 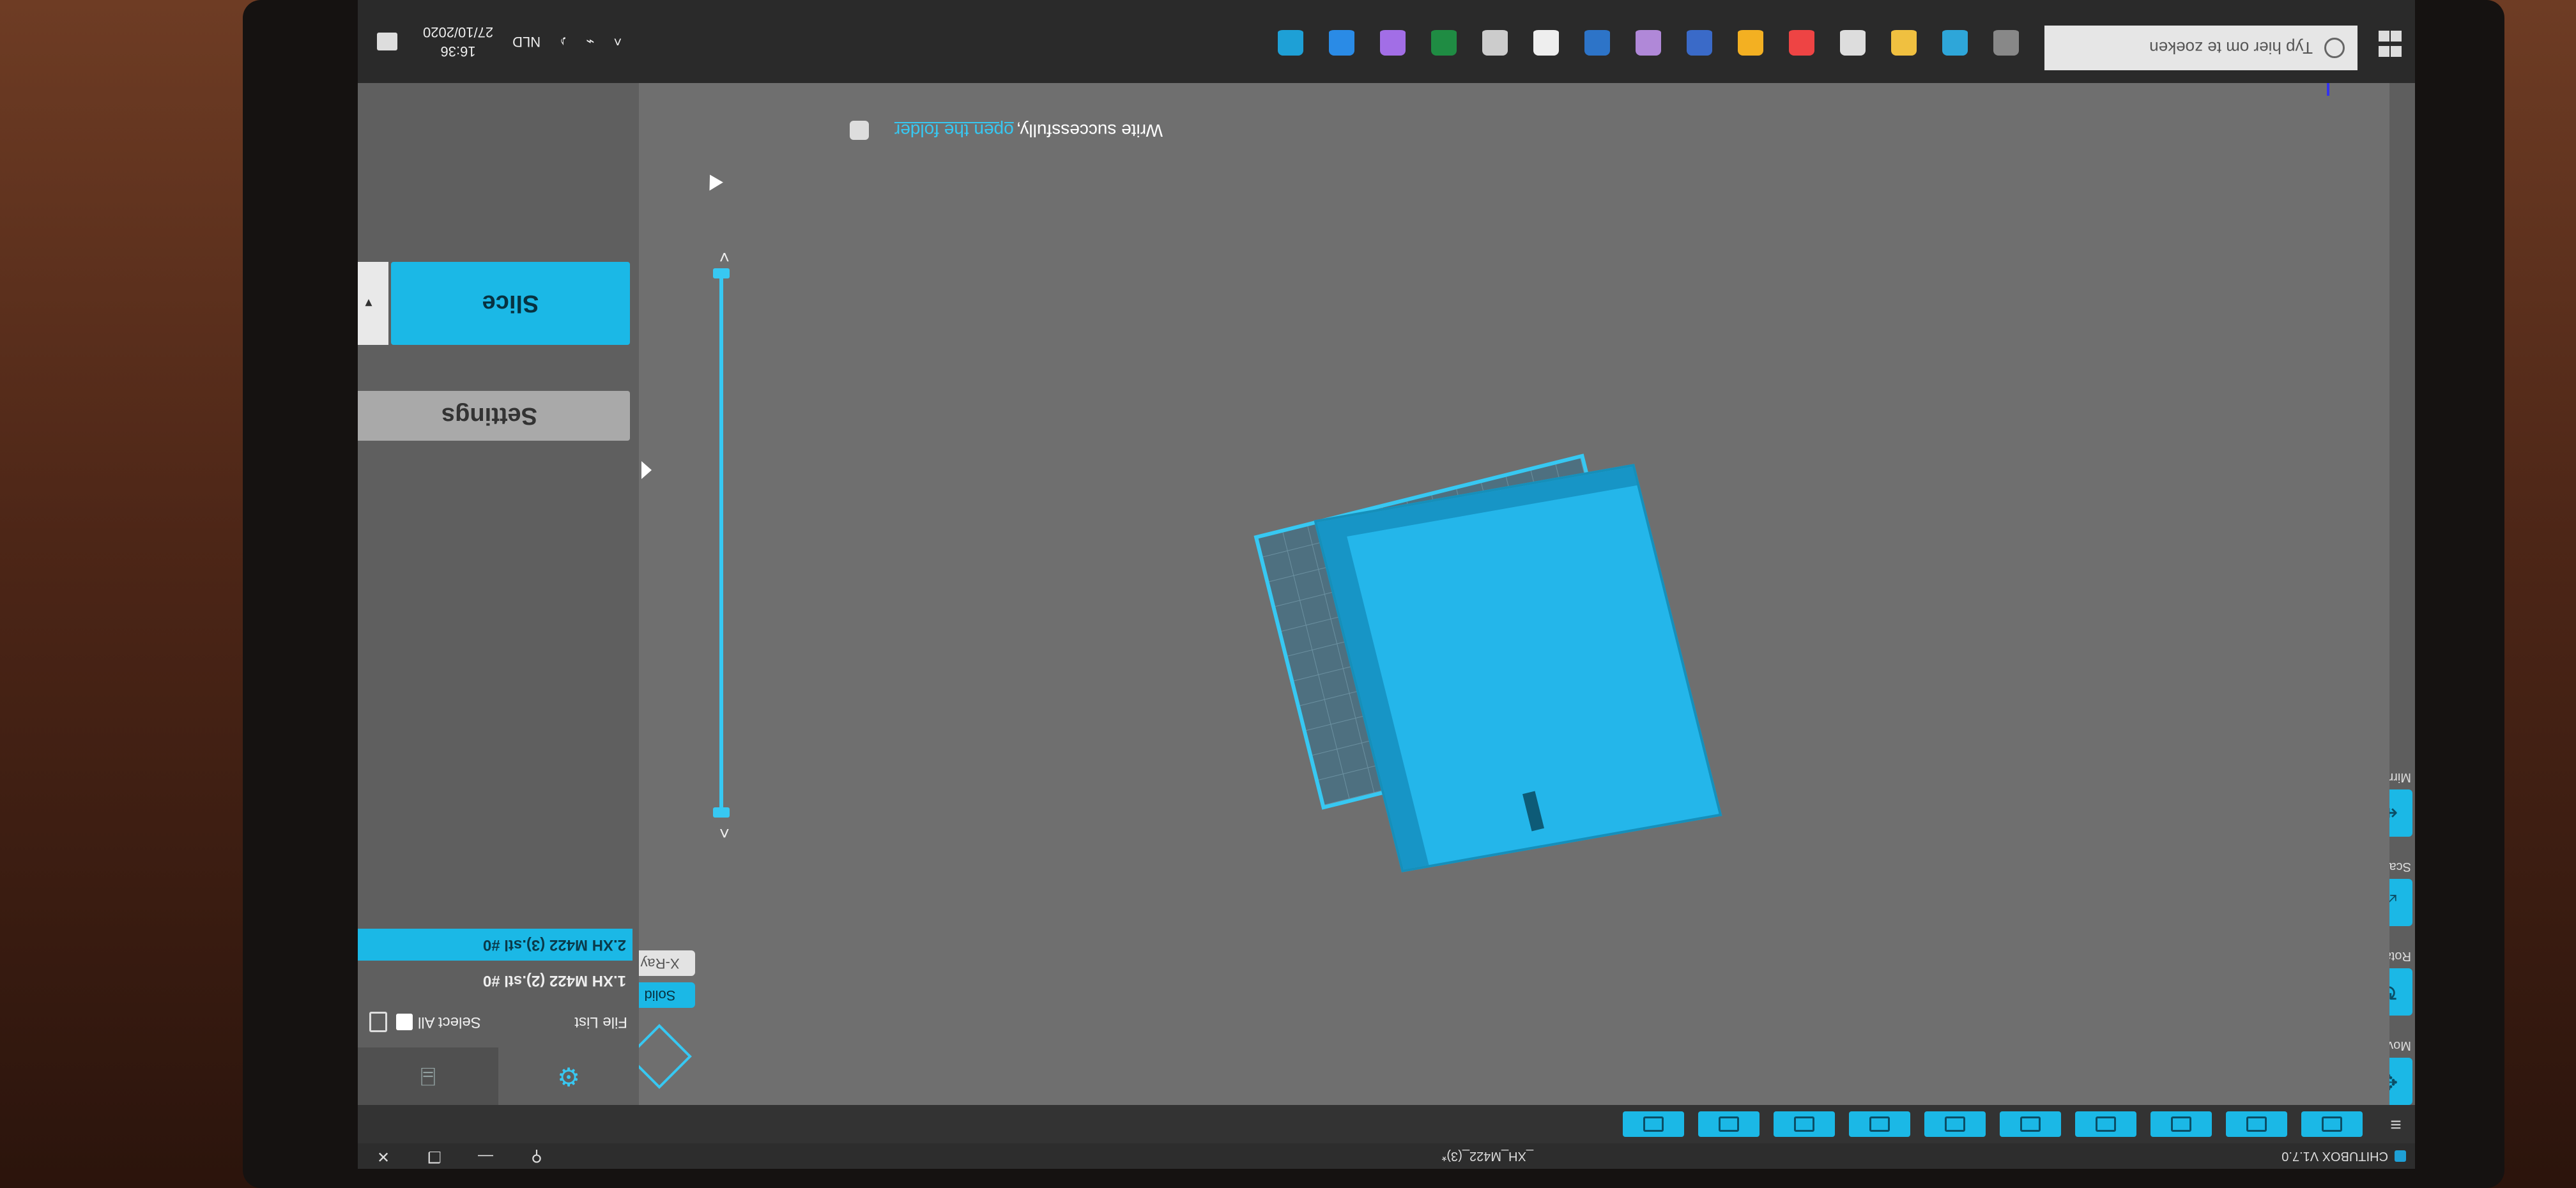 What do you see at coordinates (1801, 41) in the screenshot?
I see `office-icon` at bounding box center [1801, 41].